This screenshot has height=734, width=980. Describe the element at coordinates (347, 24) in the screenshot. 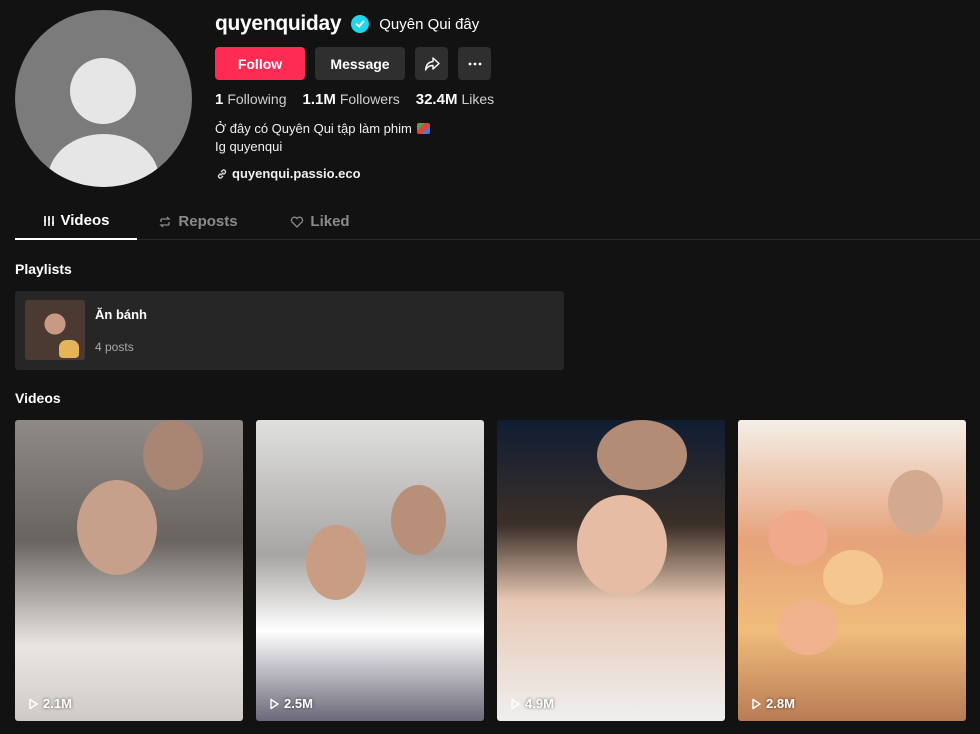

I see `username-row: quyenquiday Quyên Qui đây` at that location.